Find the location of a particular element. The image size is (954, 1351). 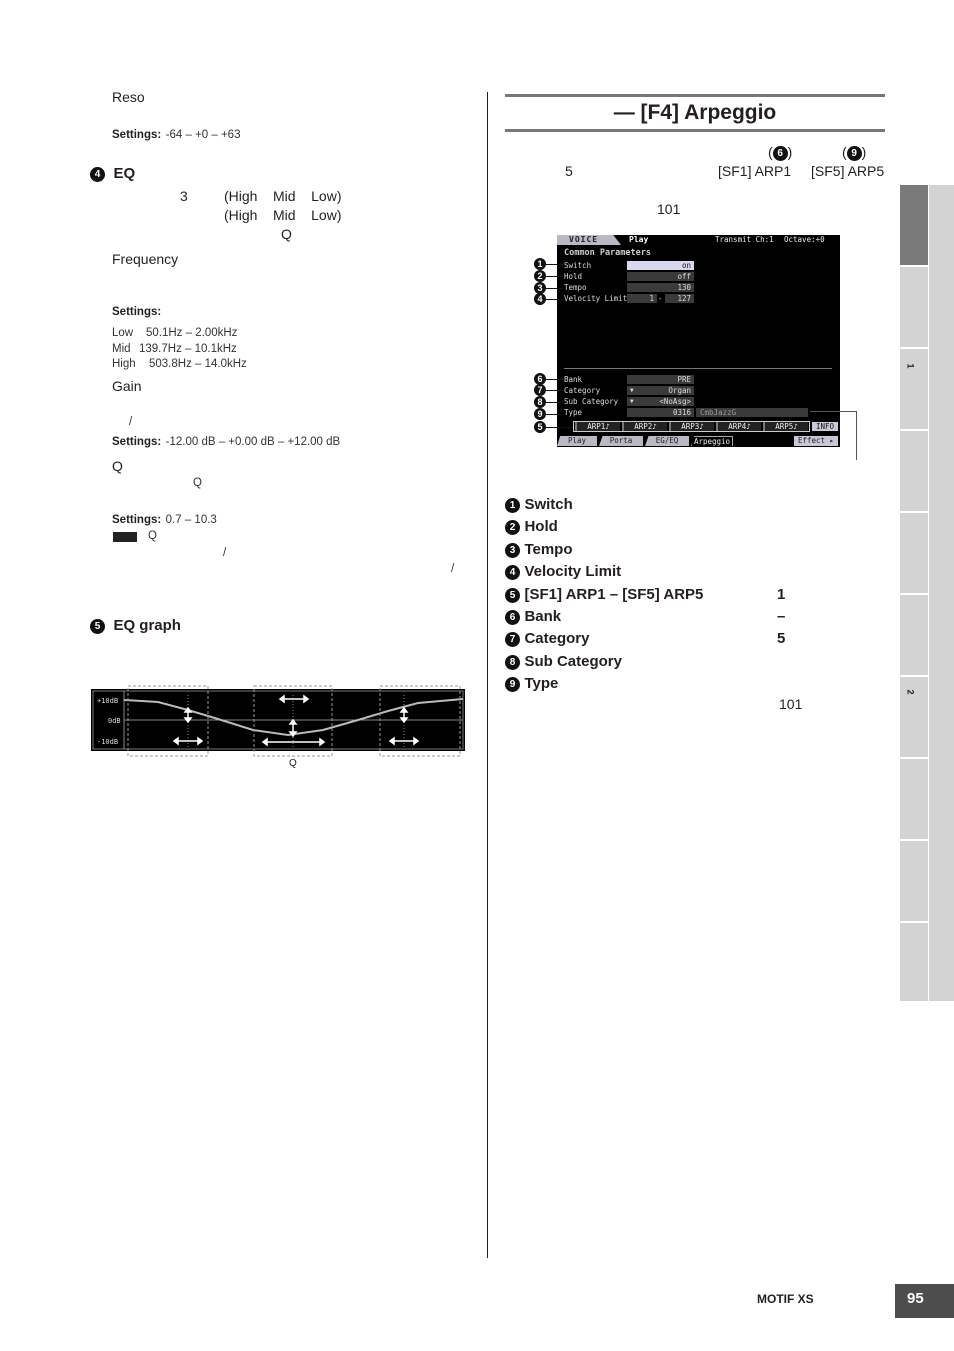

item-label: [SF1] ARP1 – [SF5] ARP5 is located at coordinates (614, 594).